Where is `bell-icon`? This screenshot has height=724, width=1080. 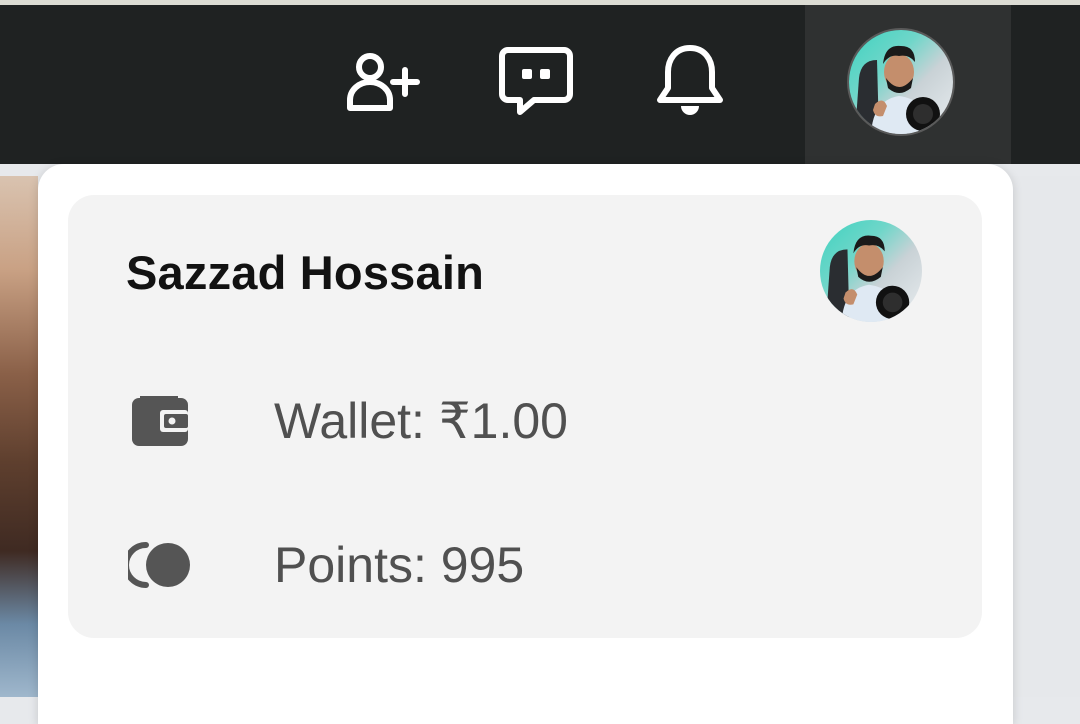 bell-icon is located at coordinates (690, 80).